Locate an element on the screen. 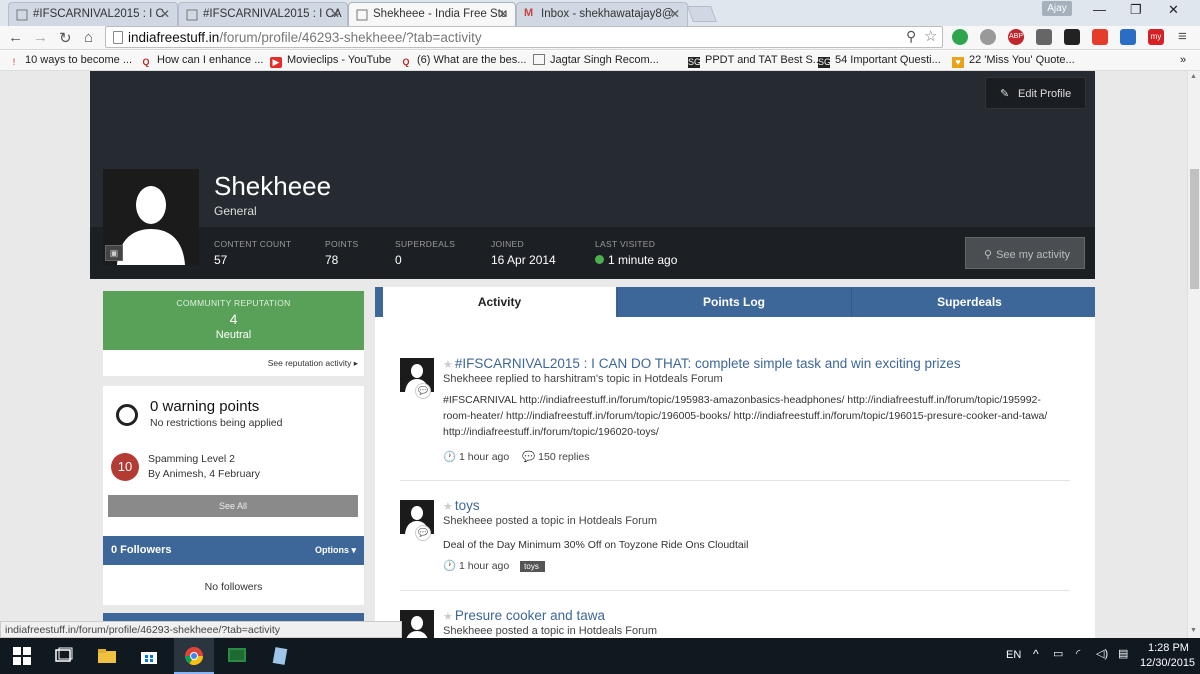 The image size is (1200, 674). warning-circle-icon is located at coordinates (127, 415).